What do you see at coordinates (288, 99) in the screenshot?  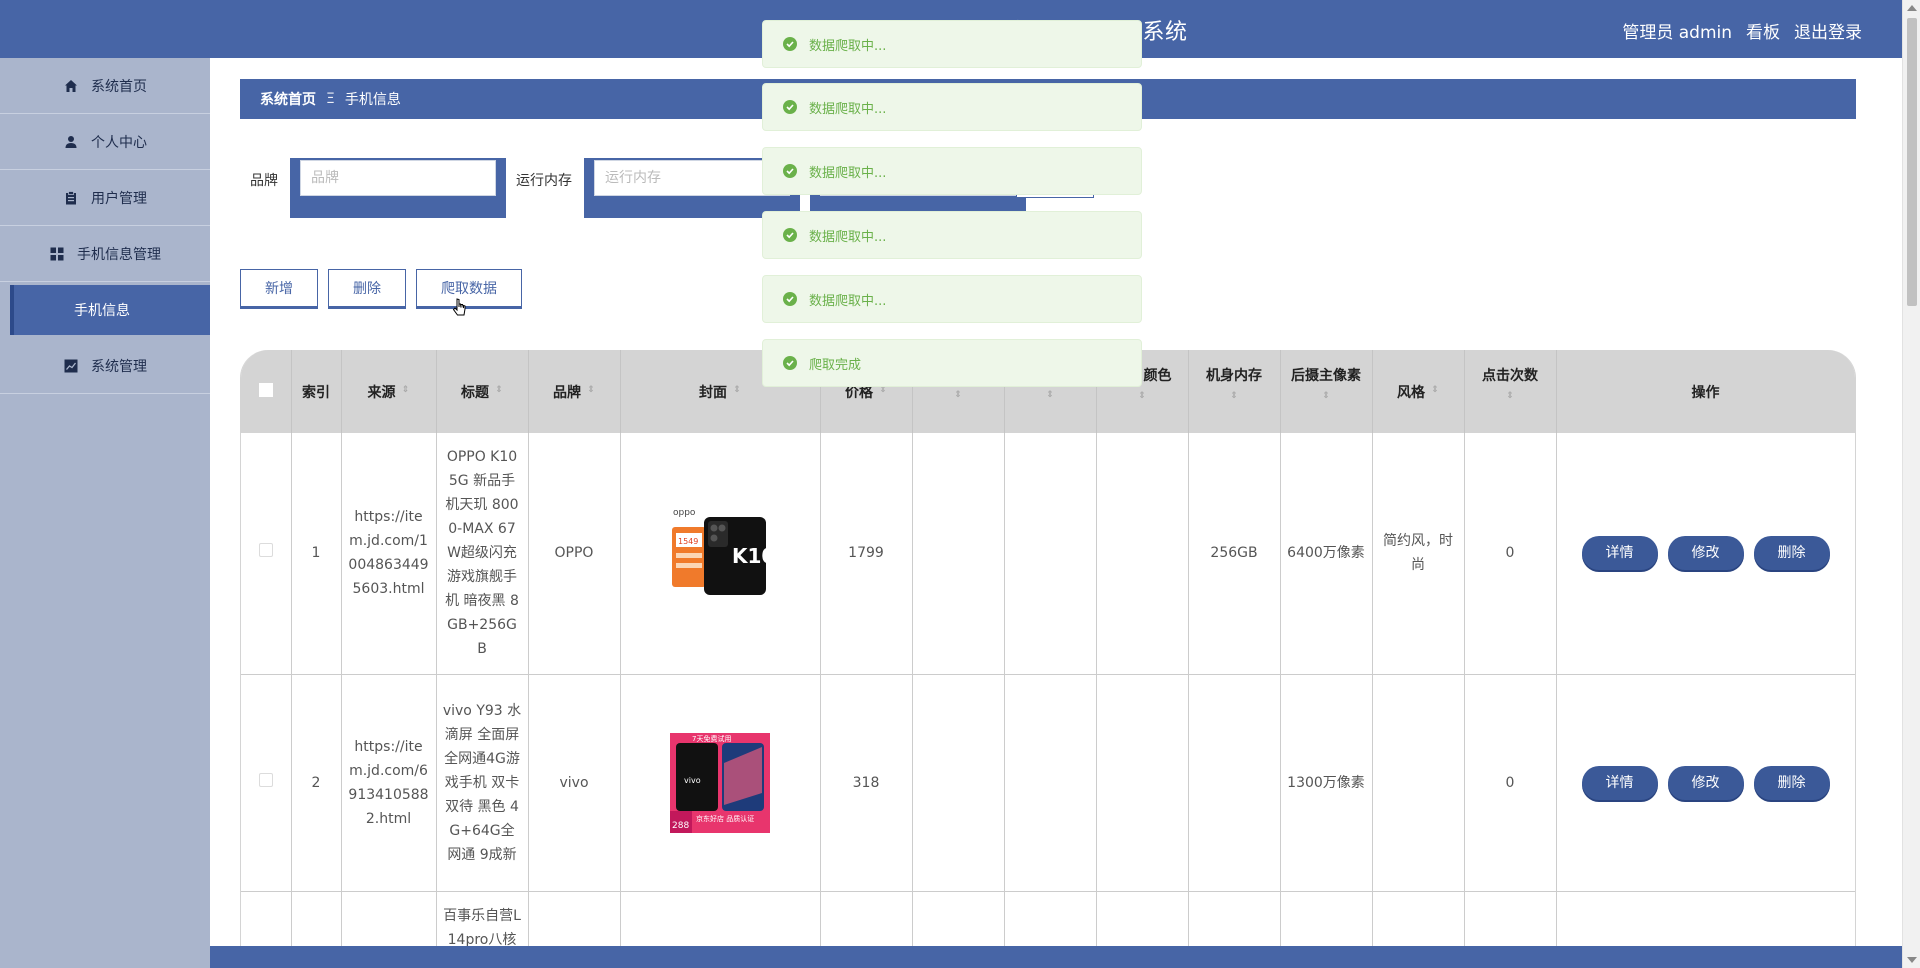 I see `breadcrumb-home: 系统首页` at bounding box center [288, 99].